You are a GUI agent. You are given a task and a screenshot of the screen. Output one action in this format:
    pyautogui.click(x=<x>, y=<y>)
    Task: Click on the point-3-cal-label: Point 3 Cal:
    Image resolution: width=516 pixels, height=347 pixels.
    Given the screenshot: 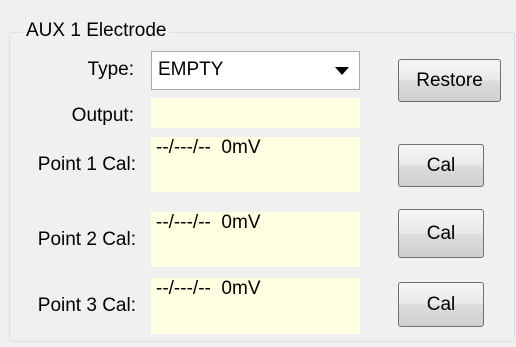 What is the action you would take?
    pyautogui.click(x=86, y=305)
    